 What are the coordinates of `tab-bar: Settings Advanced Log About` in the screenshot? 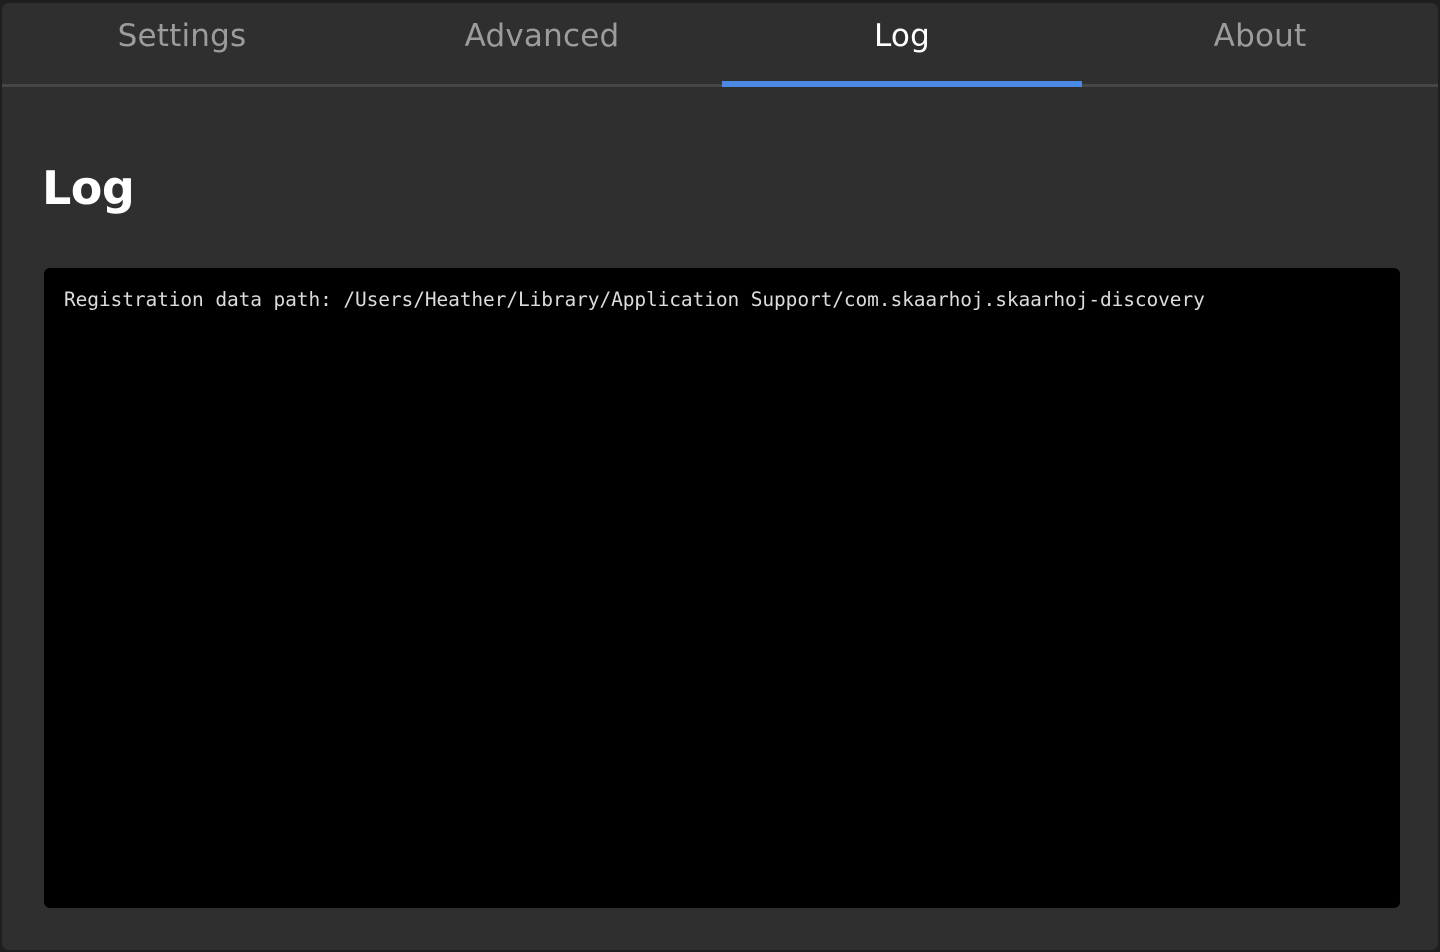 It's located at (720, 45).